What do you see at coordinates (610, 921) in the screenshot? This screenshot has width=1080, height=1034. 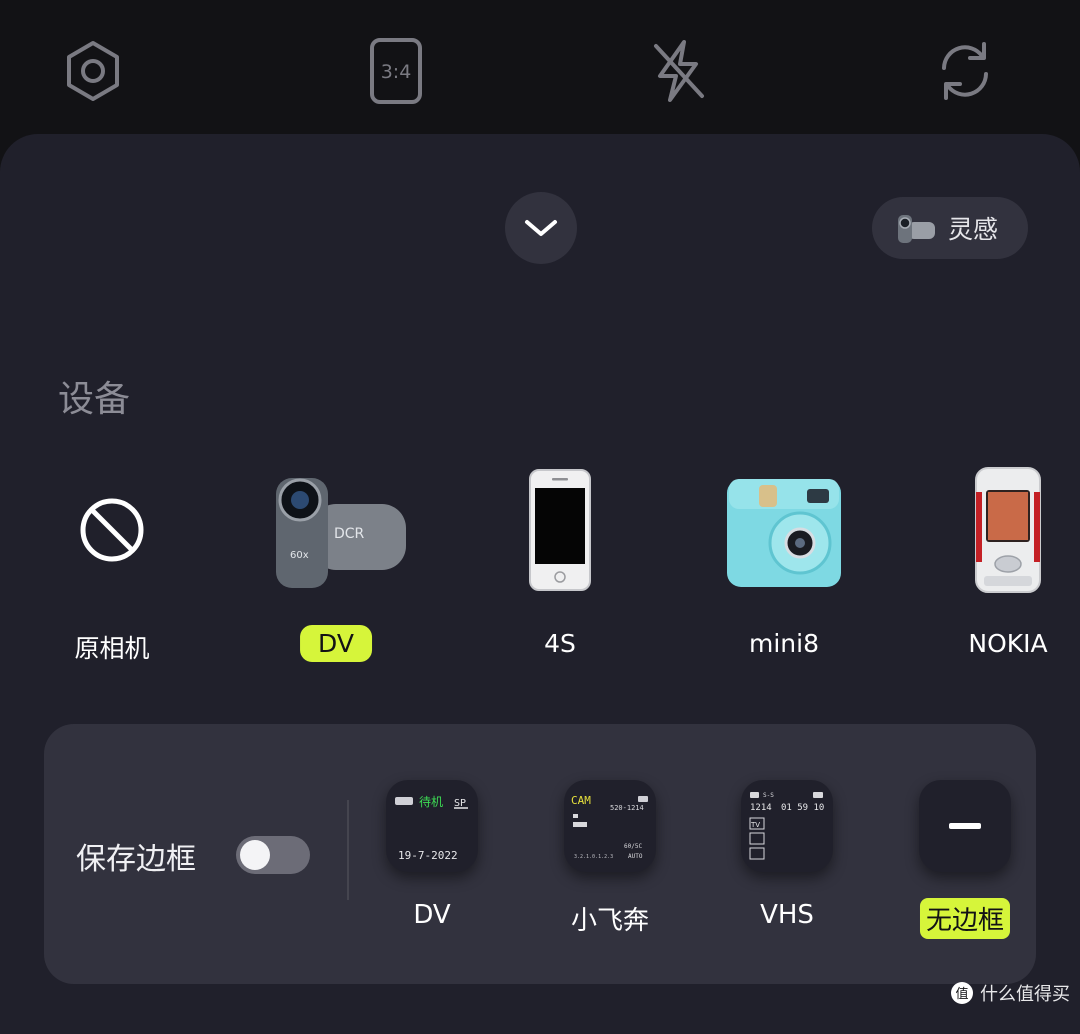 I see `frame-label: 小飞奔` at bounding box center [610, 921].